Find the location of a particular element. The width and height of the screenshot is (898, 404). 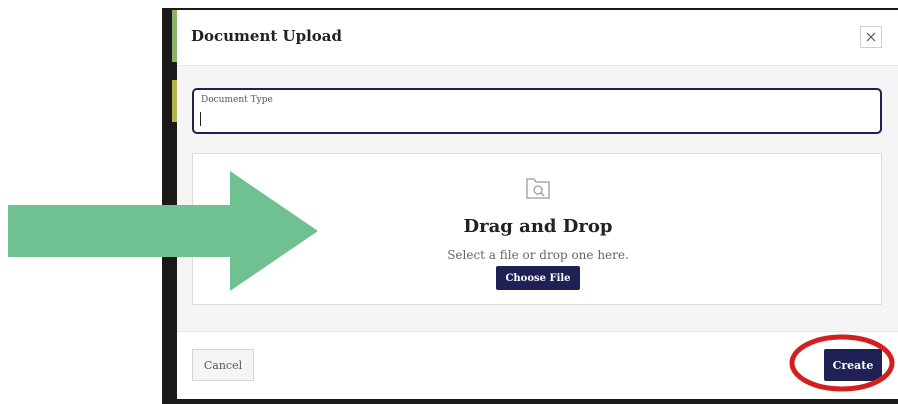

text-caret is located at coordinates (200, 119).